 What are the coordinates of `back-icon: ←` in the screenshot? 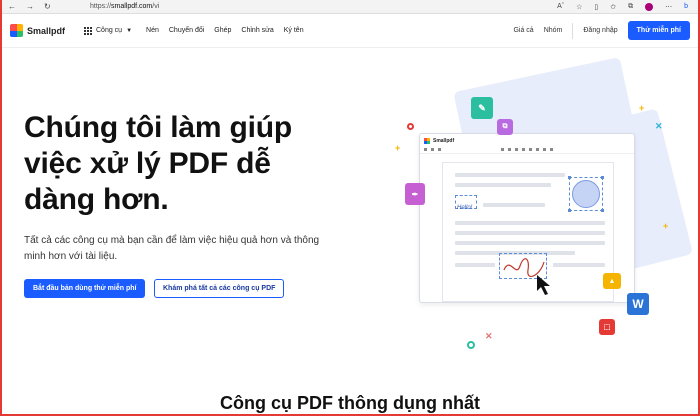 It's located at (12, 6).